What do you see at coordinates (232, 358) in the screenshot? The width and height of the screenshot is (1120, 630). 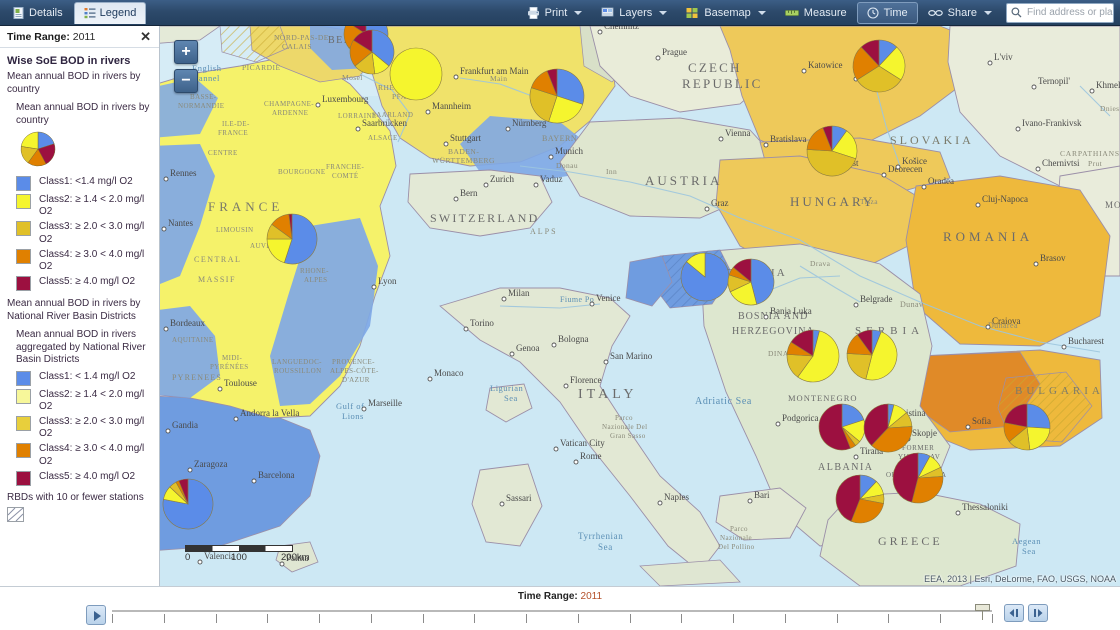 I see `map-label: MIDI-` at bounding box center [232, 358].